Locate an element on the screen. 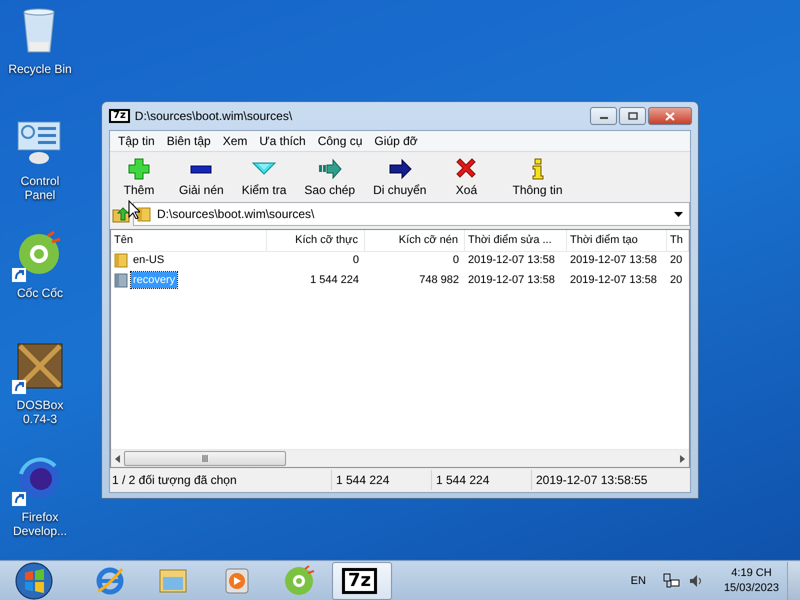 Image resolution: width=800 pixels, height=600 pixels. taskbar-button: 7z is located at coordinates (362, 581).